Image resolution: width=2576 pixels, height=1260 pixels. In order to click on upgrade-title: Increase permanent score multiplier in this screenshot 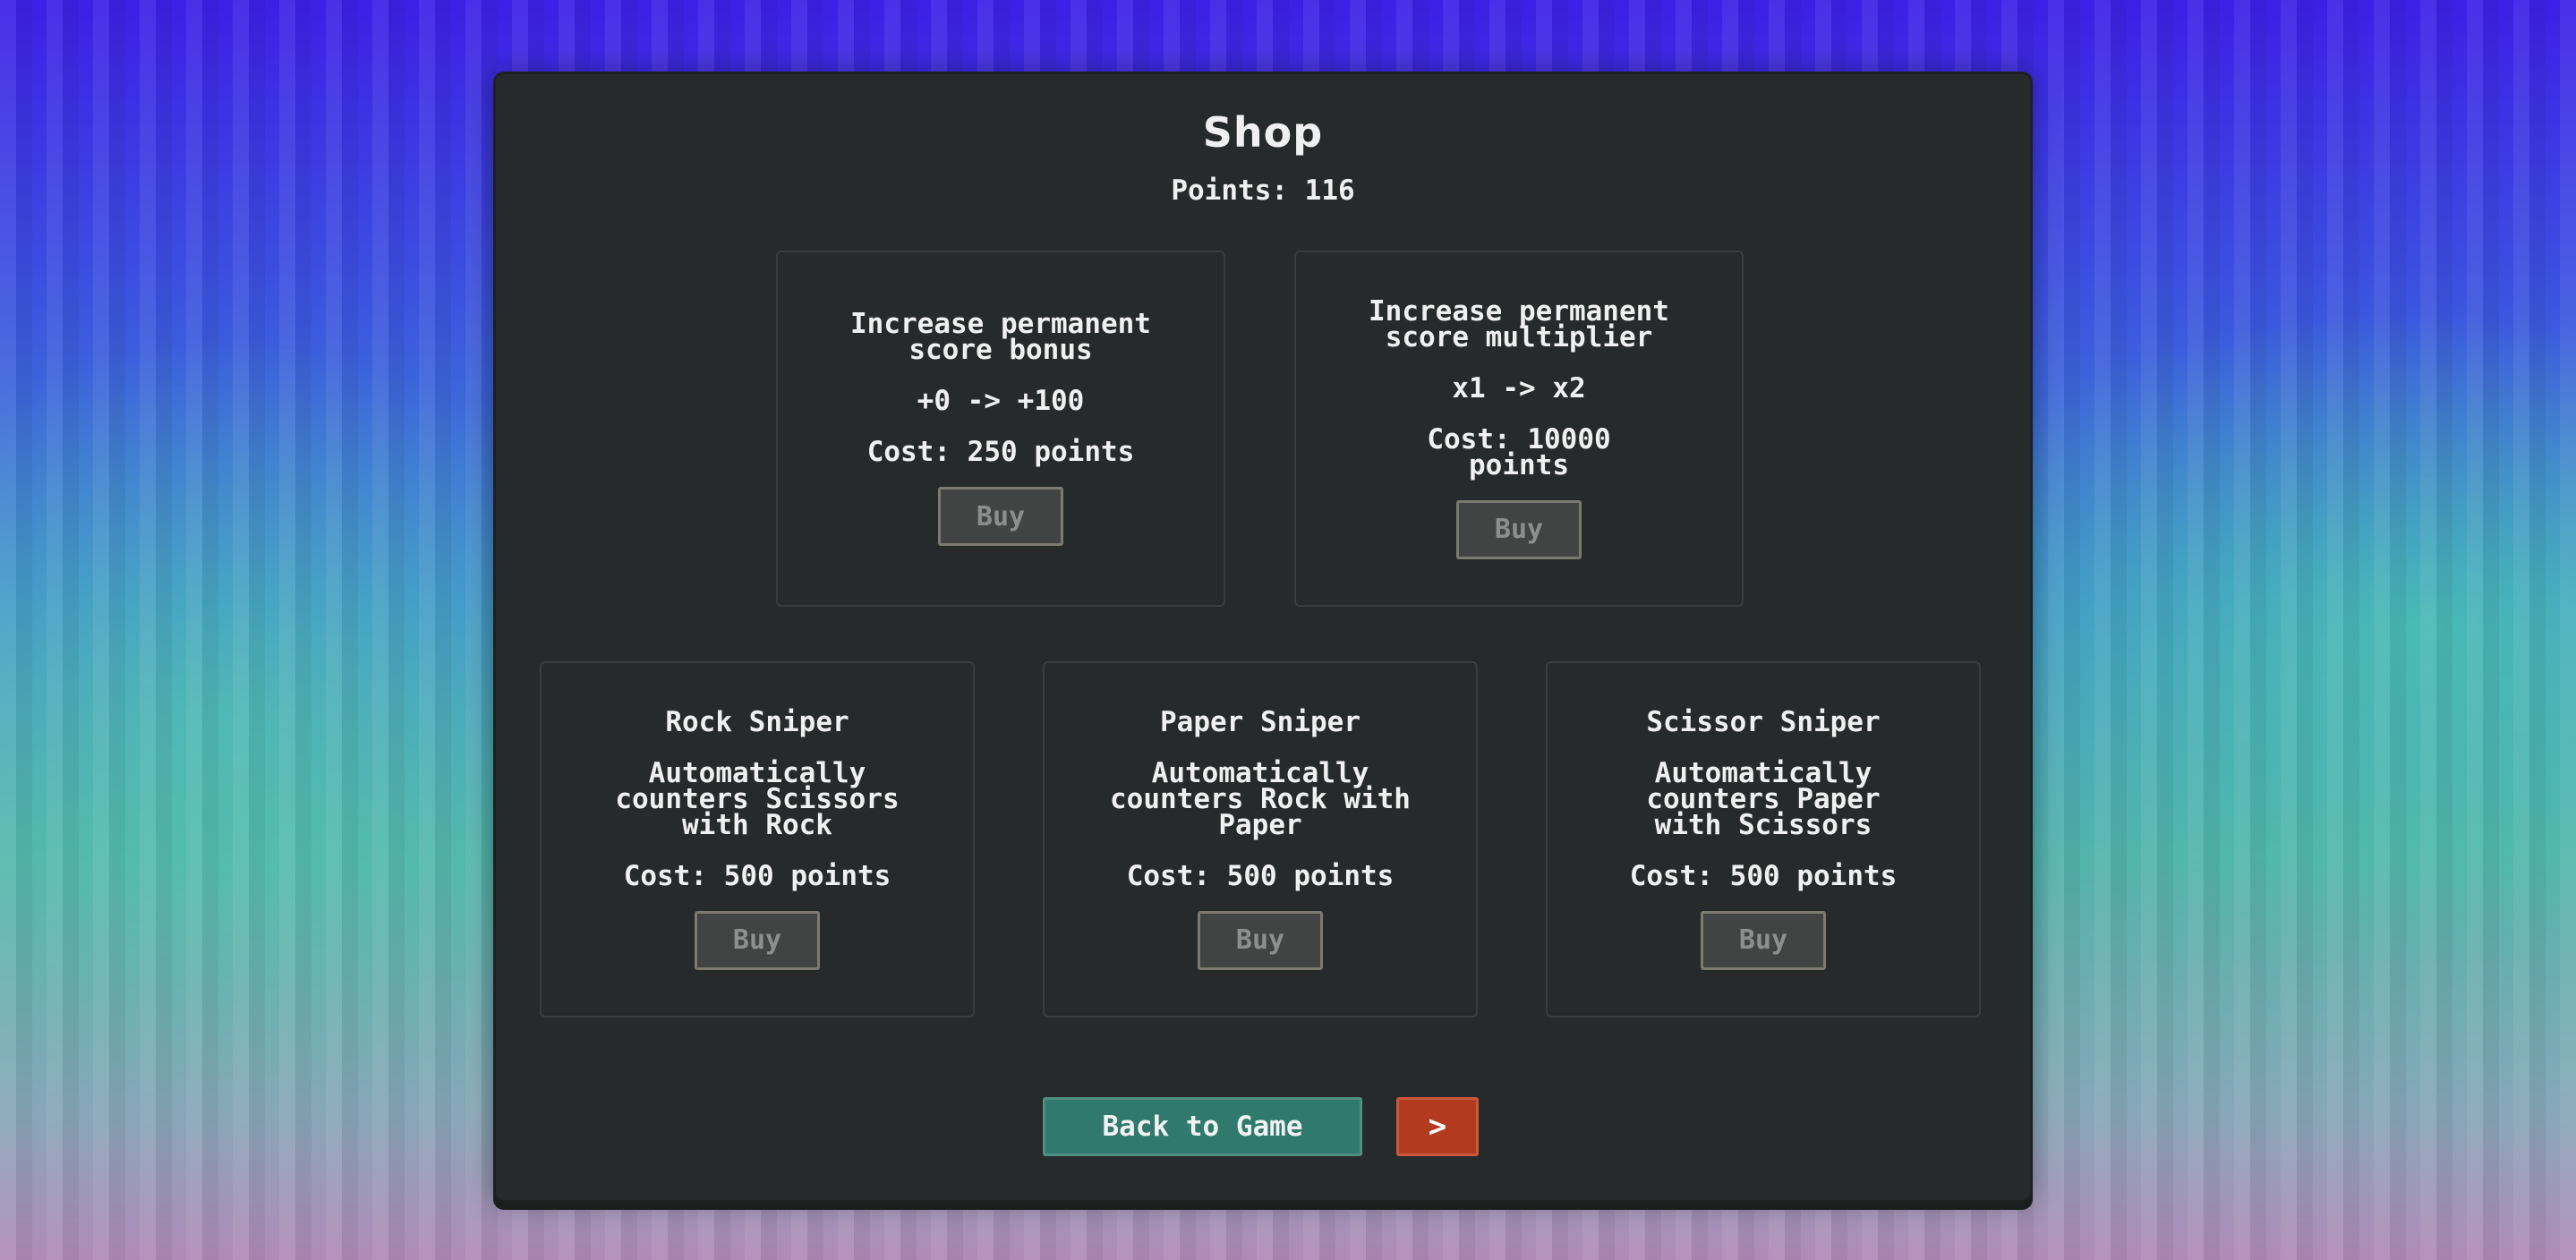, I will do `click(1519, 323)`.